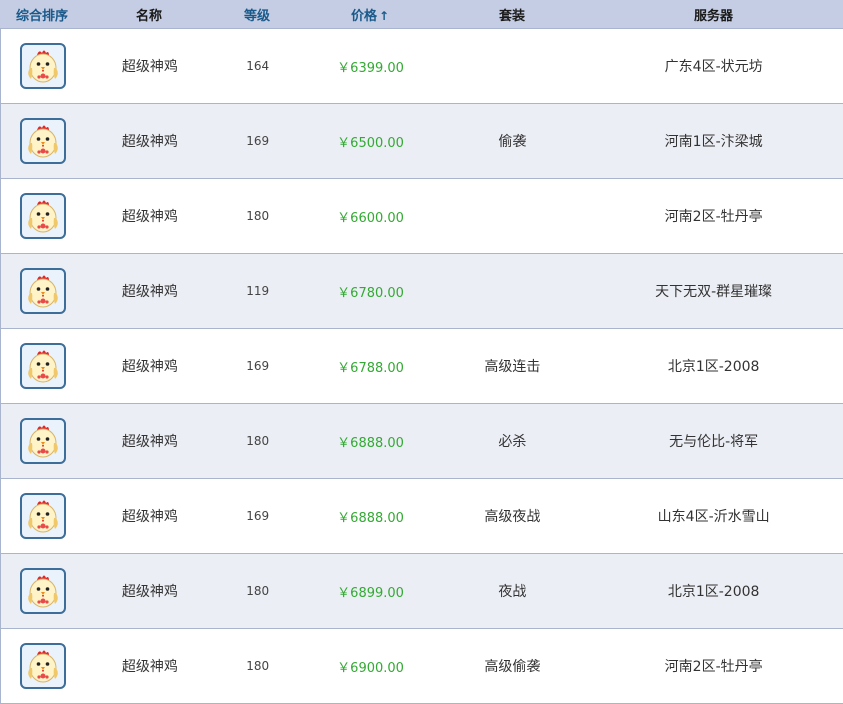  Describe the element at coordinates (421, 291) in the screenshot. I see `table-row: 超级神鸡 119 ￥6780.00 天下无双-群星璀璨` at that location.